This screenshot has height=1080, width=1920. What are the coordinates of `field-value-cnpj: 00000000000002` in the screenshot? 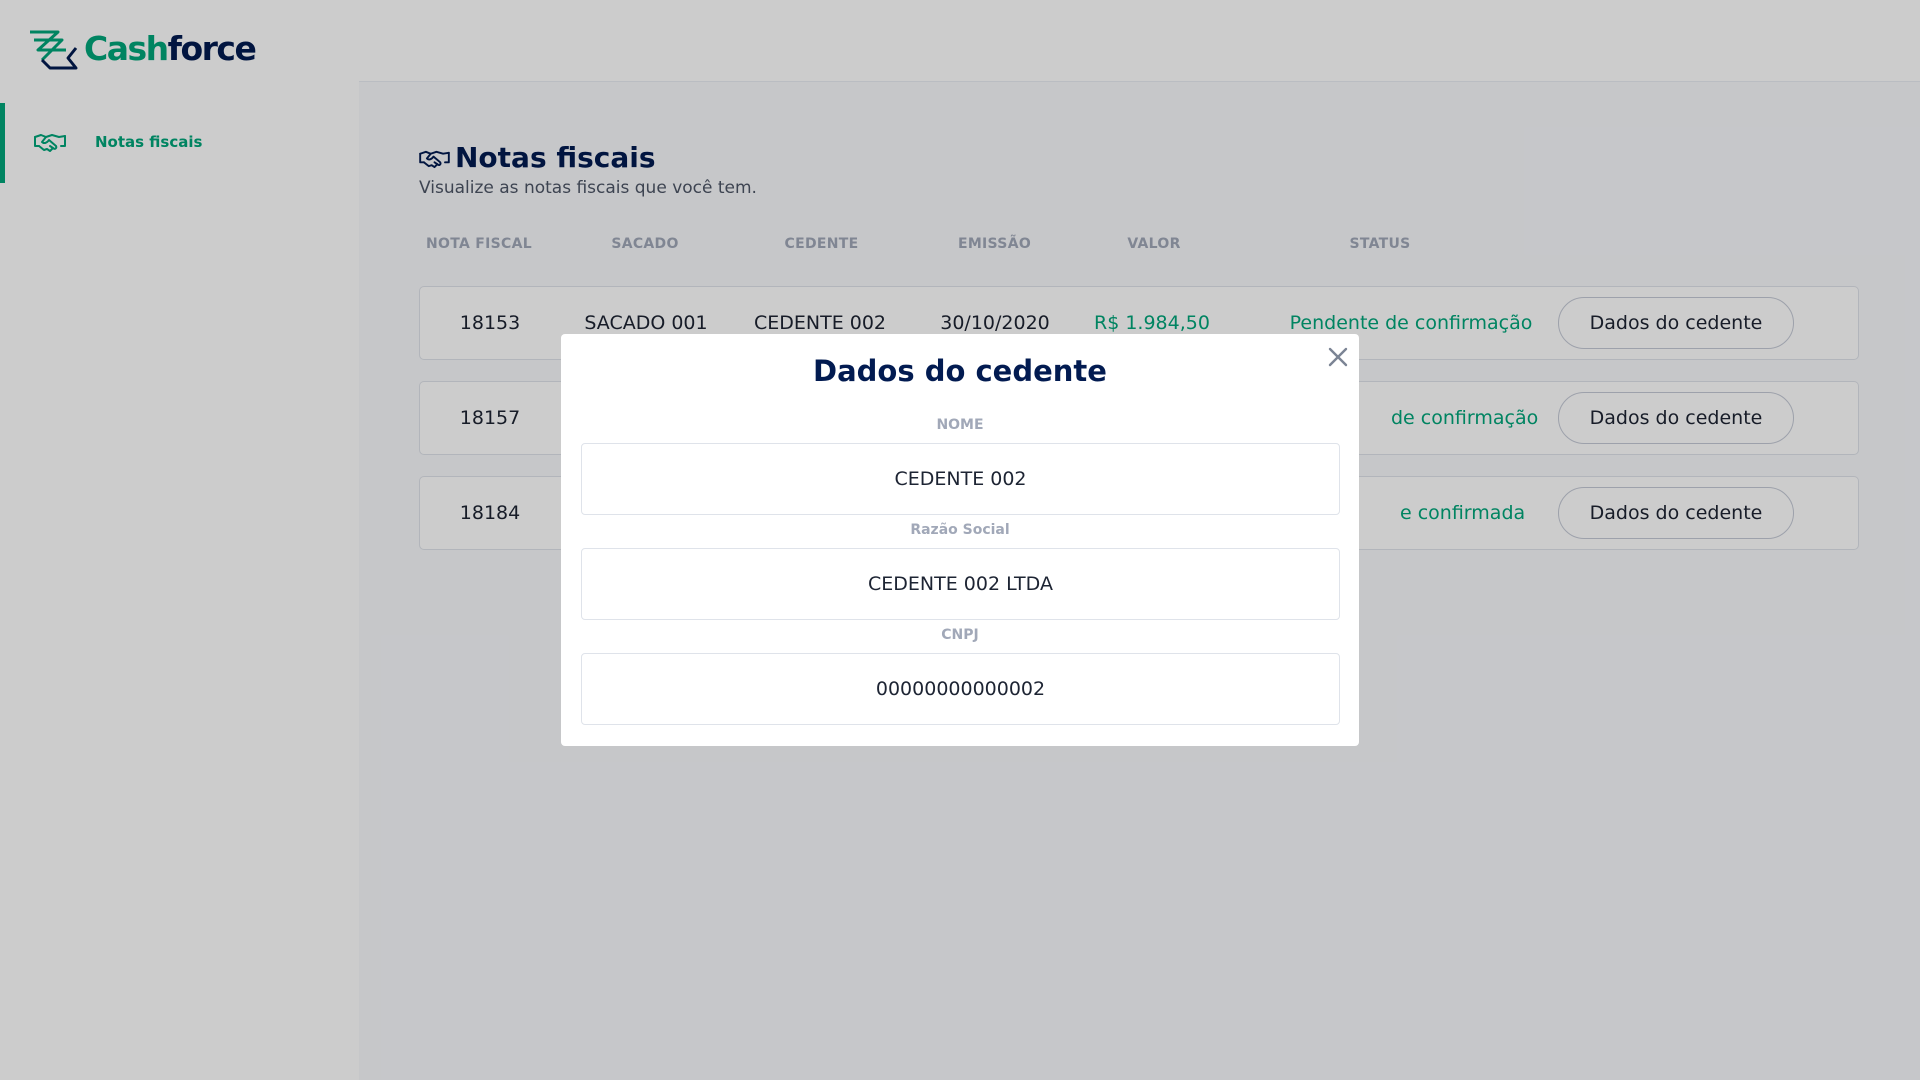 It's located at (960, 689).